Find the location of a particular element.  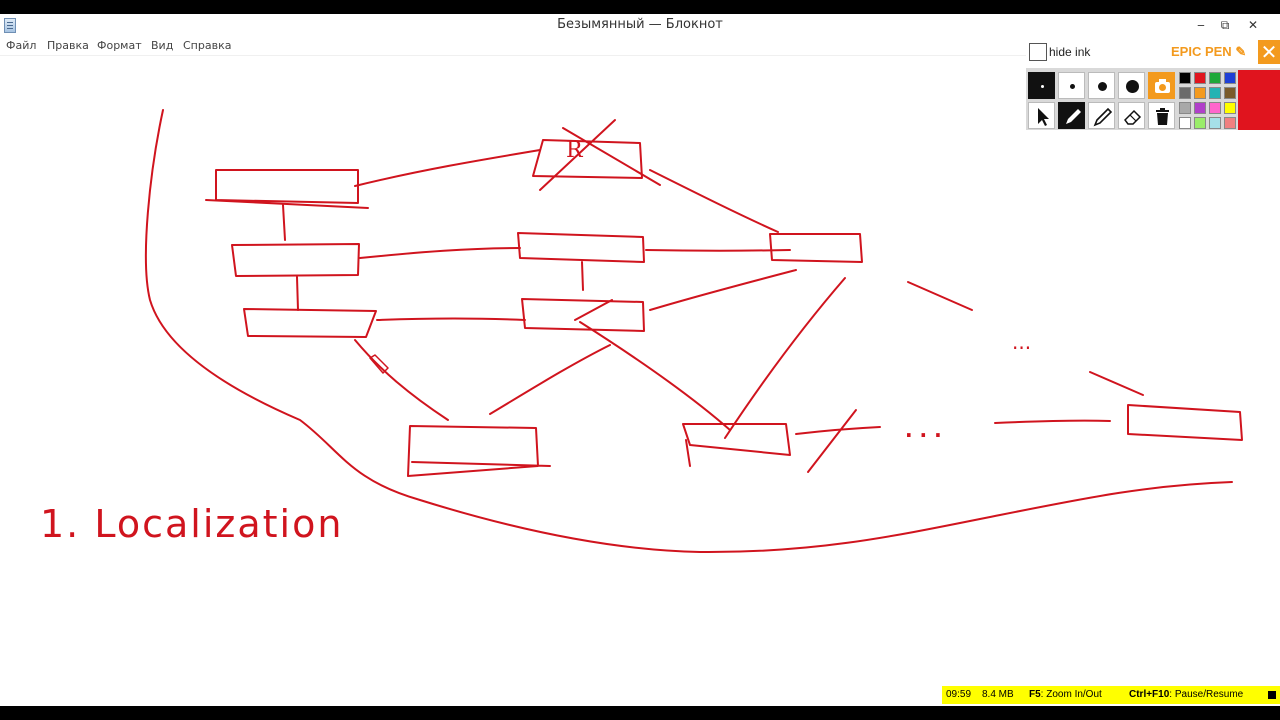

color-swatch-blue is located at coordinates (1230, 78).